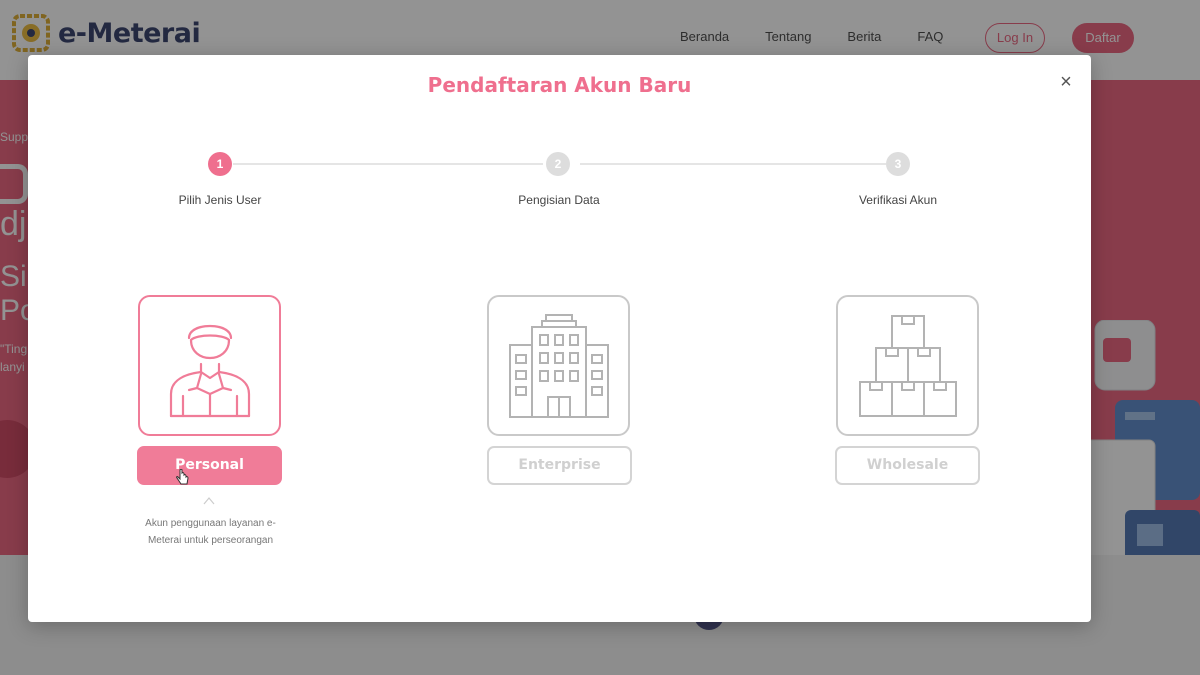  Describe the element at coordinates (559, 85) in the screenshot. I see `modal-title: Pendaftaran Akun Baru` at that location.